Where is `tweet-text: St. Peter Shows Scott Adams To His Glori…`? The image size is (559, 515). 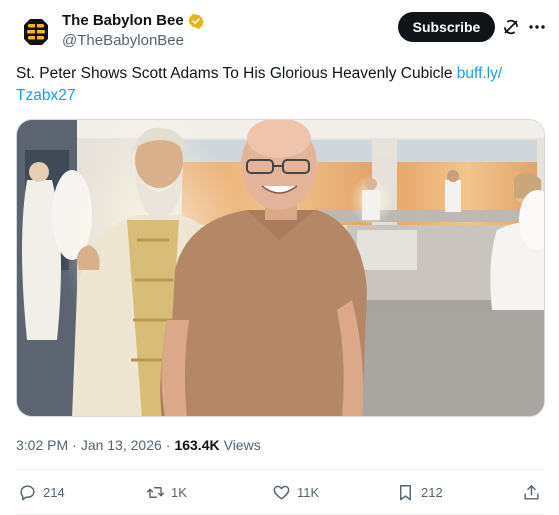 tweet-text: St. Peter Shows Scott Adams To His Glori… is located at coordinates (276, 85).